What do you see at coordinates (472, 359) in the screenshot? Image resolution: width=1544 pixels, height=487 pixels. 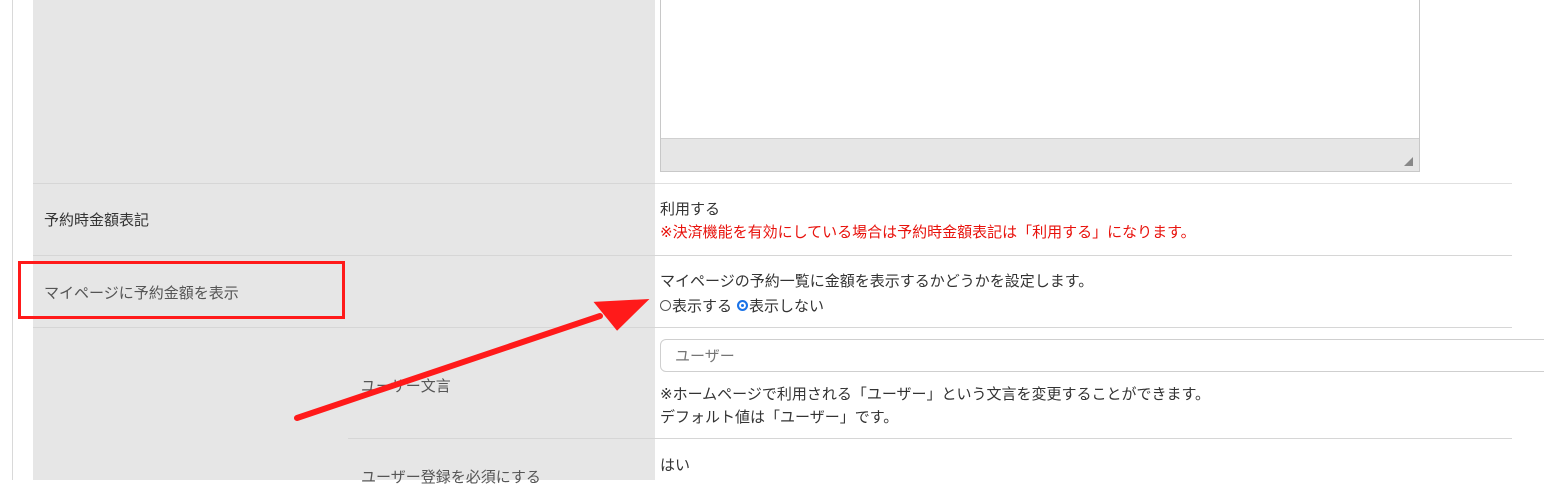 I see `annotation-arrow-icon` at bounding box center [472, 359].